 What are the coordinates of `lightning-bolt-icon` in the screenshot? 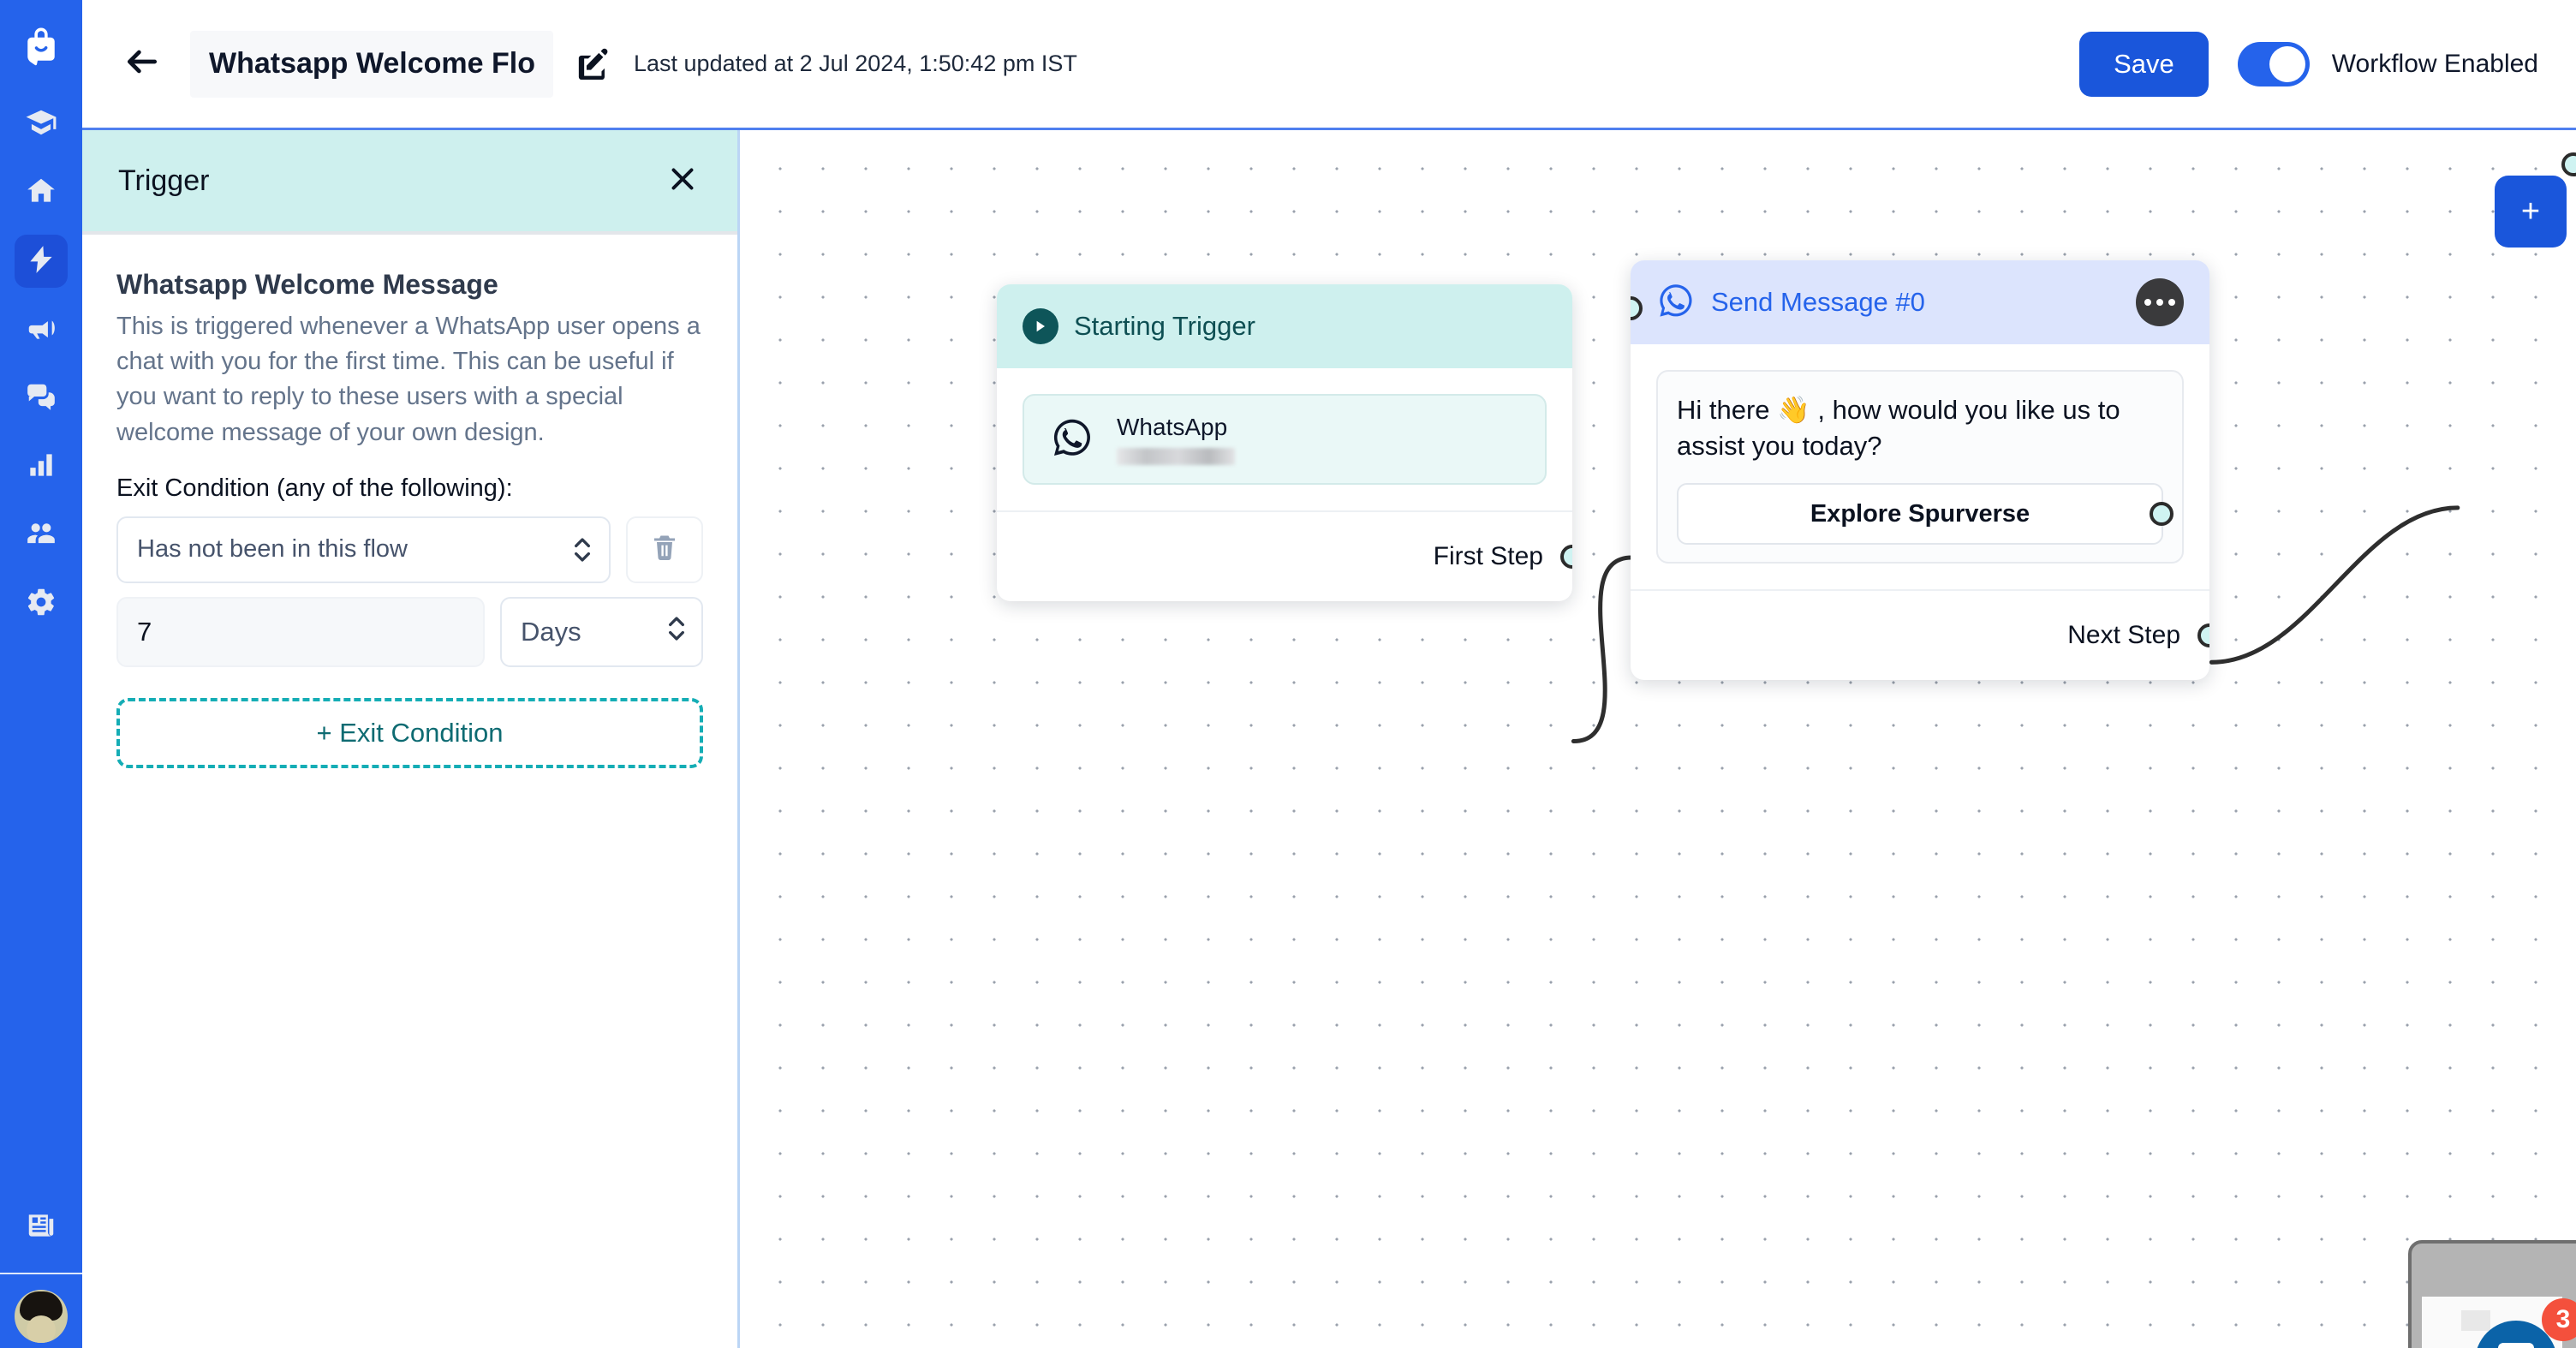 It's located at (41, 261).